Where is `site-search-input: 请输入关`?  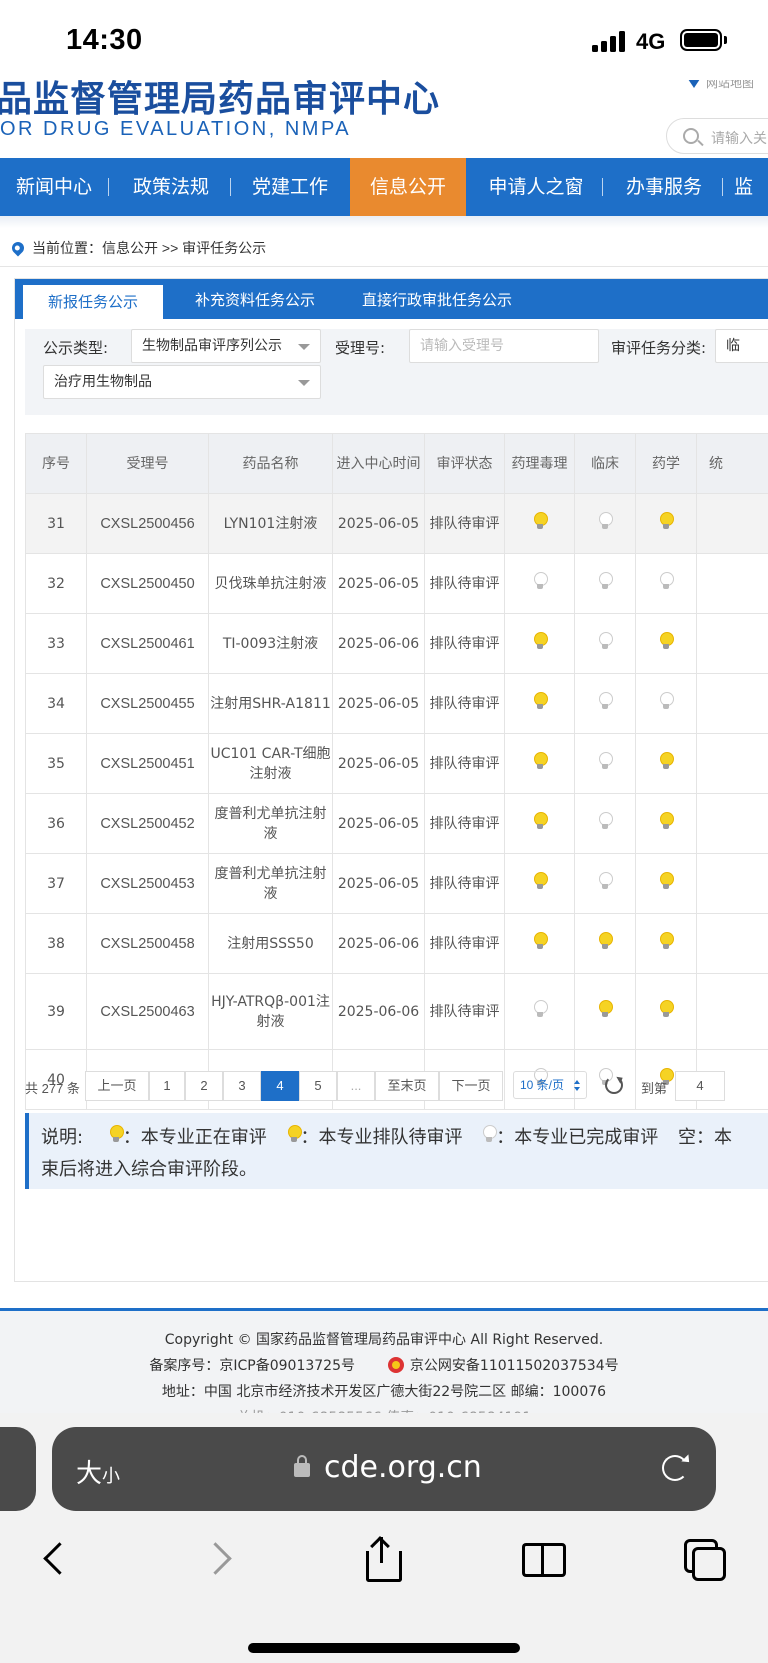
site-search-input: 请输入关 is located at coordinates (717, 136).